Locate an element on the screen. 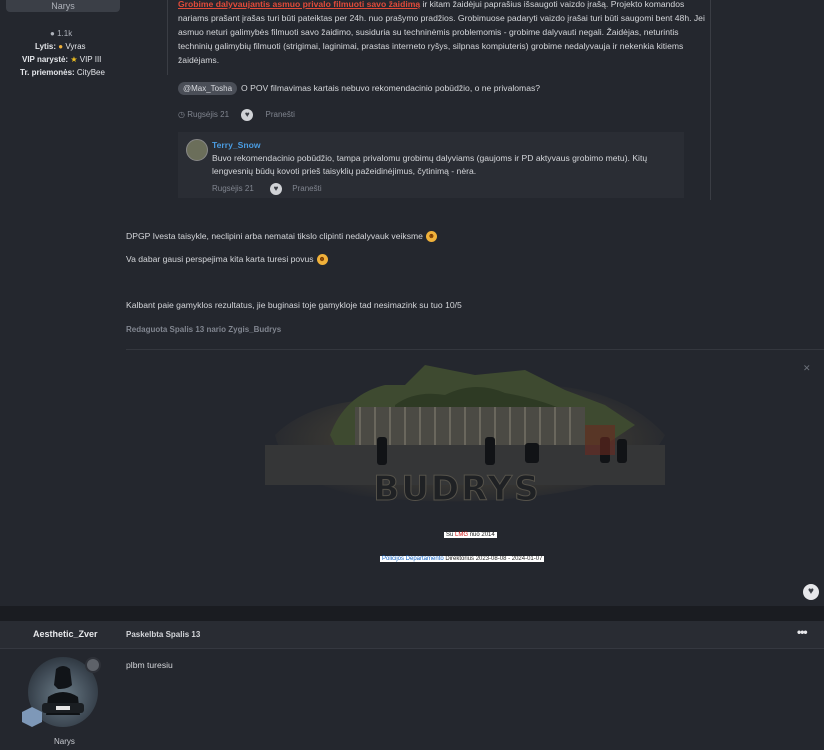  gender-row: Lytis: ● Vyras is located at coordinates (60, 46).